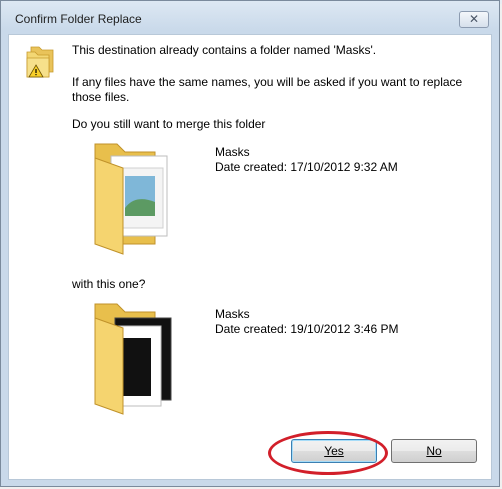 The image size is (502, 489). Describe the element at coordinates (232, 152) in the screenshot. I see `source-folder-name: Masks` at that location.